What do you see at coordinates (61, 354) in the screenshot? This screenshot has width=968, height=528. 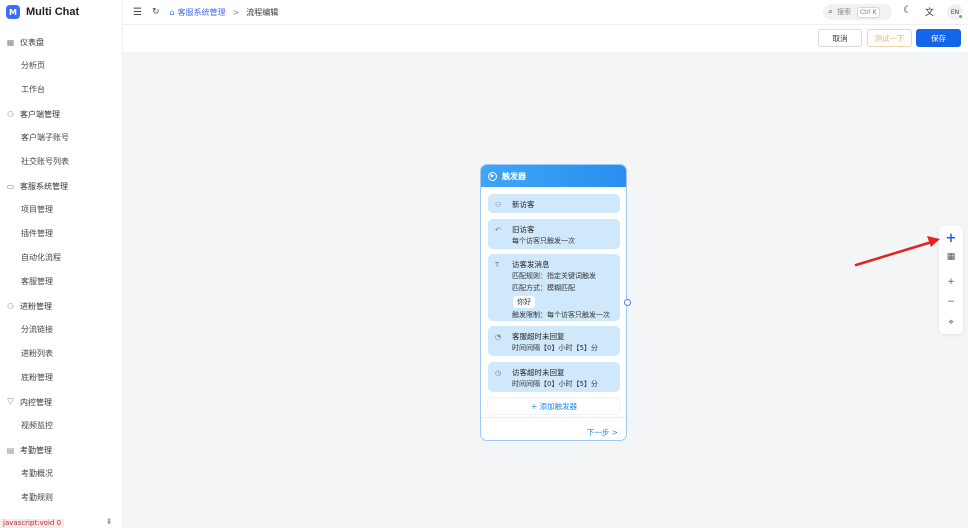 I see `menu-item-fan-list: 进粉列表` at bounding box center [61, 354].